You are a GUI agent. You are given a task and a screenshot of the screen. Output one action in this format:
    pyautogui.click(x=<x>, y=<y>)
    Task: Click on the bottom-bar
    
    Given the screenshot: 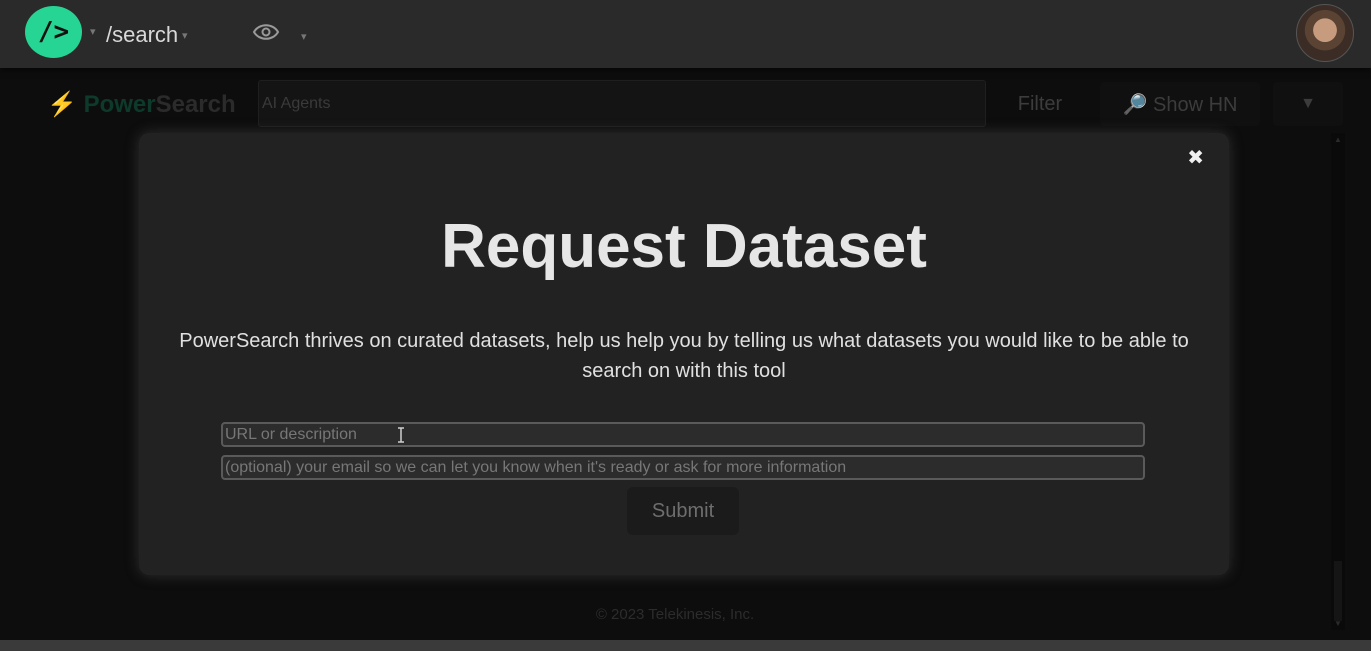 What is the action you would take?
    pyautogui.click(x=685, y=645)
    